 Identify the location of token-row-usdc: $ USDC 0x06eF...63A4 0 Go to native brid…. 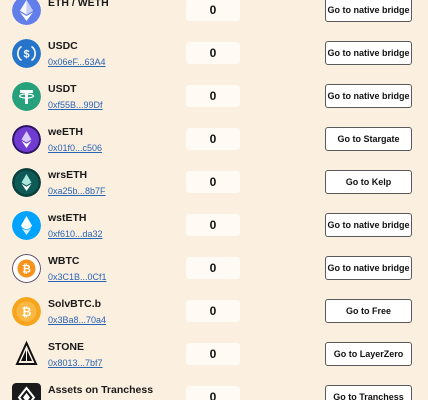
(214, 53).